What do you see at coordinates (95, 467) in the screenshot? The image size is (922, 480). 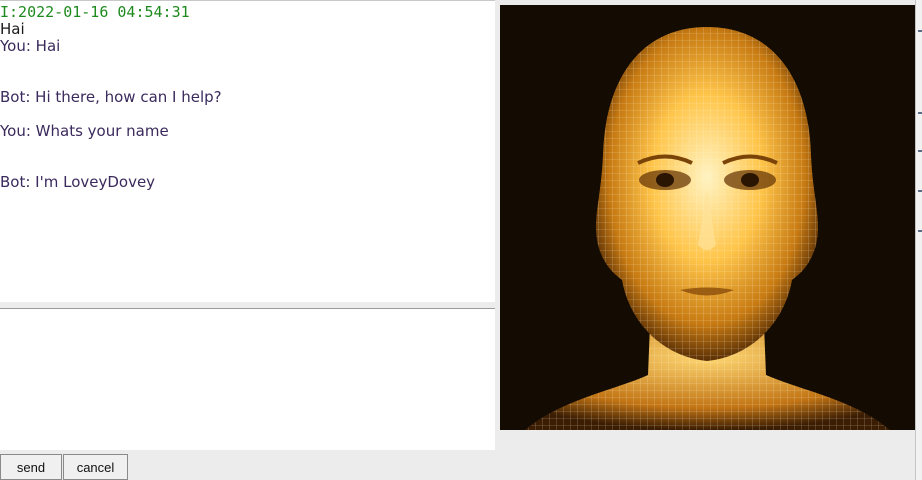 I see `cancel-button: cancel` at bounding box center [95, 467].